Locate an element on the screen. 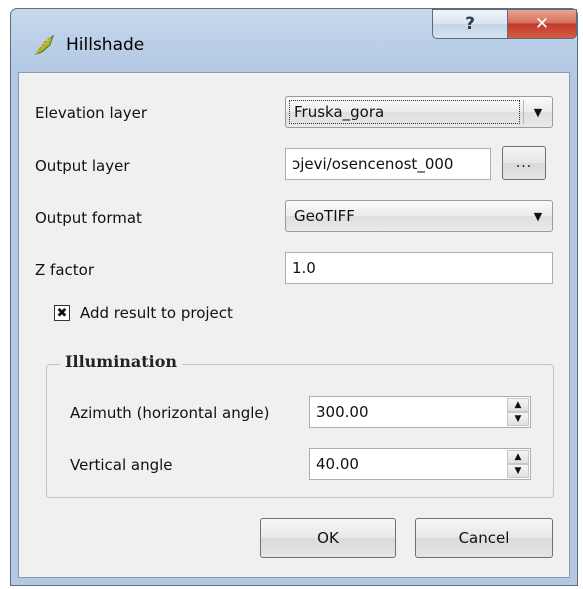  window-title: Hillshade is located at coordinates (105, 45).